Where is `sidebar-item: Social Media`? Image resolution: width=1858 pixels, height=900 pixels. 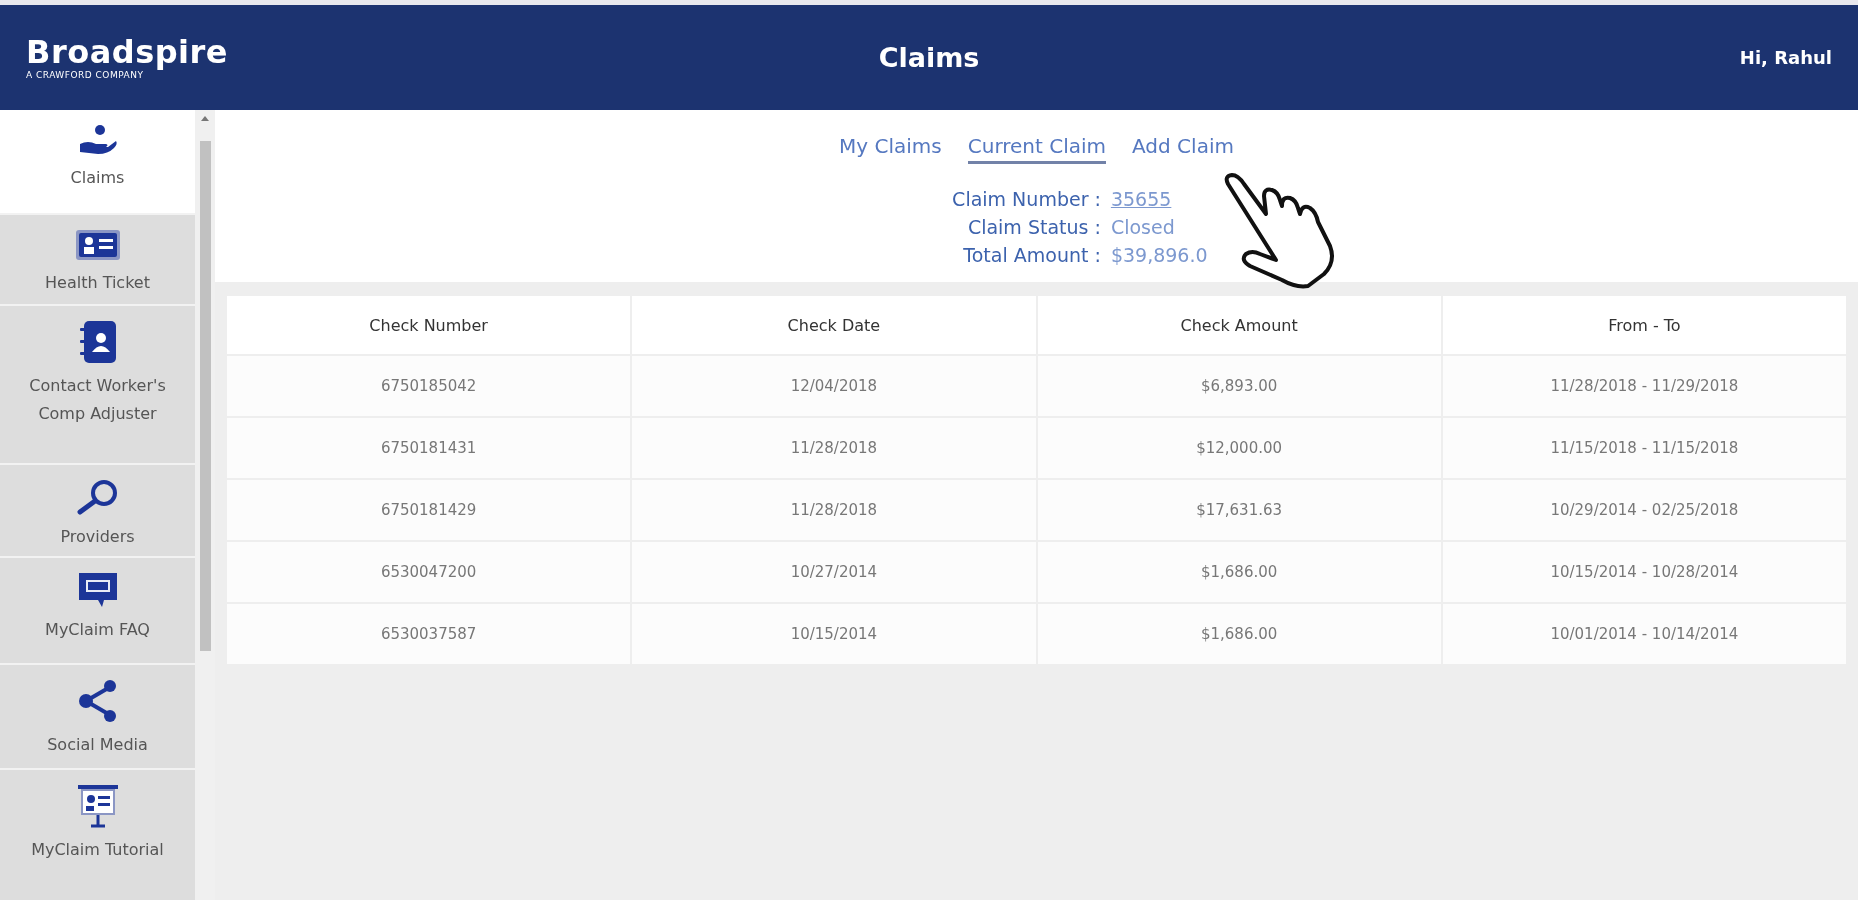
sidebar-item: Social Media is located at coordinates (97, 717).